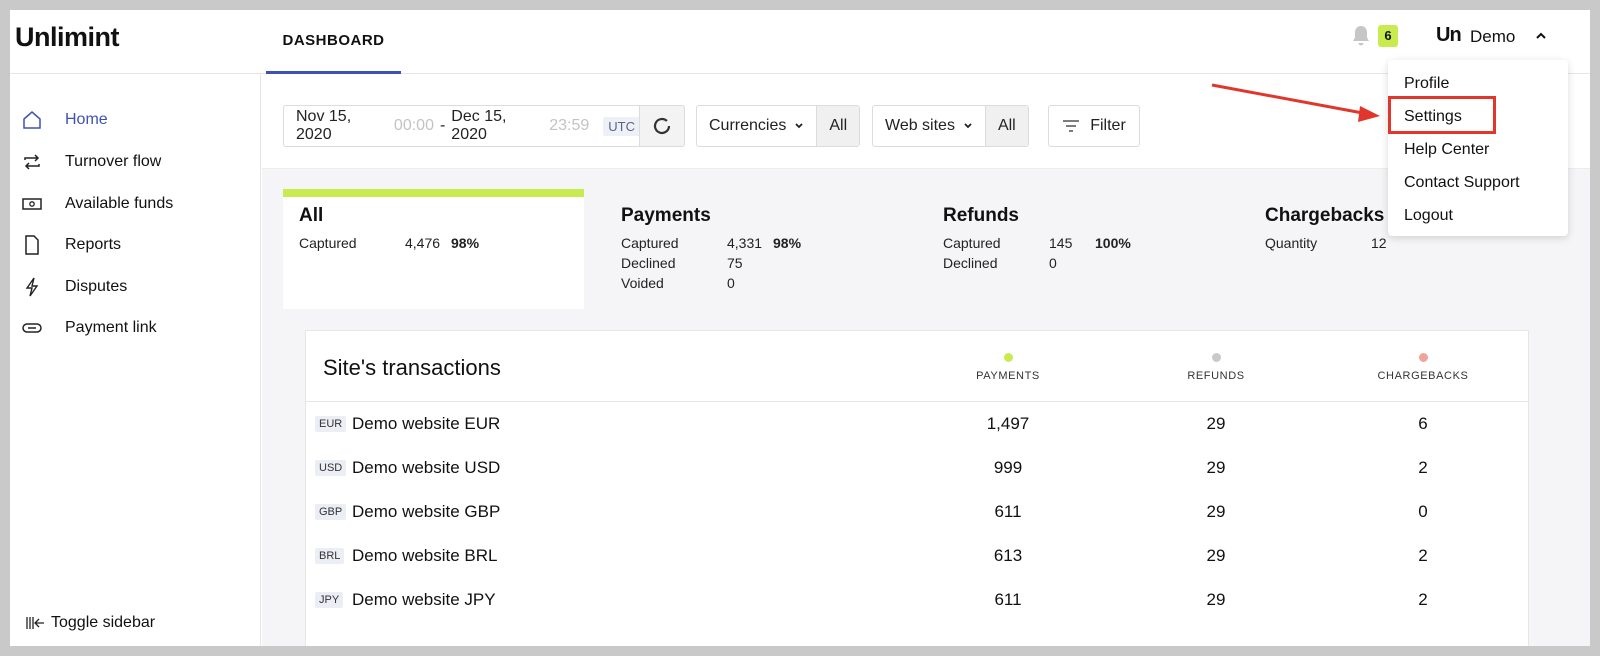 This screenshot has height=656, width=1600. Describe the element at coordinates (1423, 423) in the screenshot. I see `chargebacks-value: 6` at that location.